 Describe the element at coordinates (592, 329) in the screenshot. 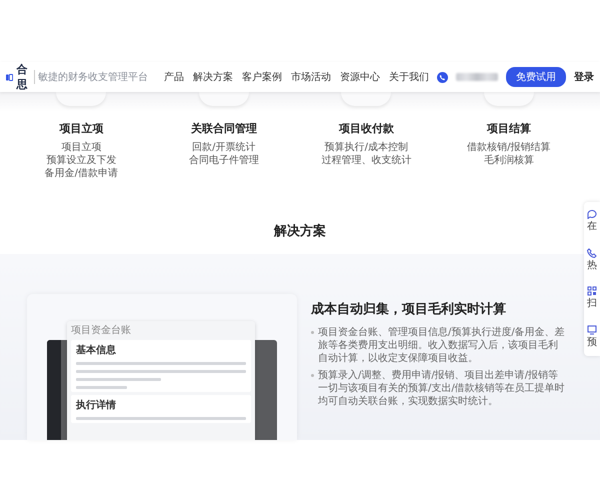

I see `monitor-icon` at that location.